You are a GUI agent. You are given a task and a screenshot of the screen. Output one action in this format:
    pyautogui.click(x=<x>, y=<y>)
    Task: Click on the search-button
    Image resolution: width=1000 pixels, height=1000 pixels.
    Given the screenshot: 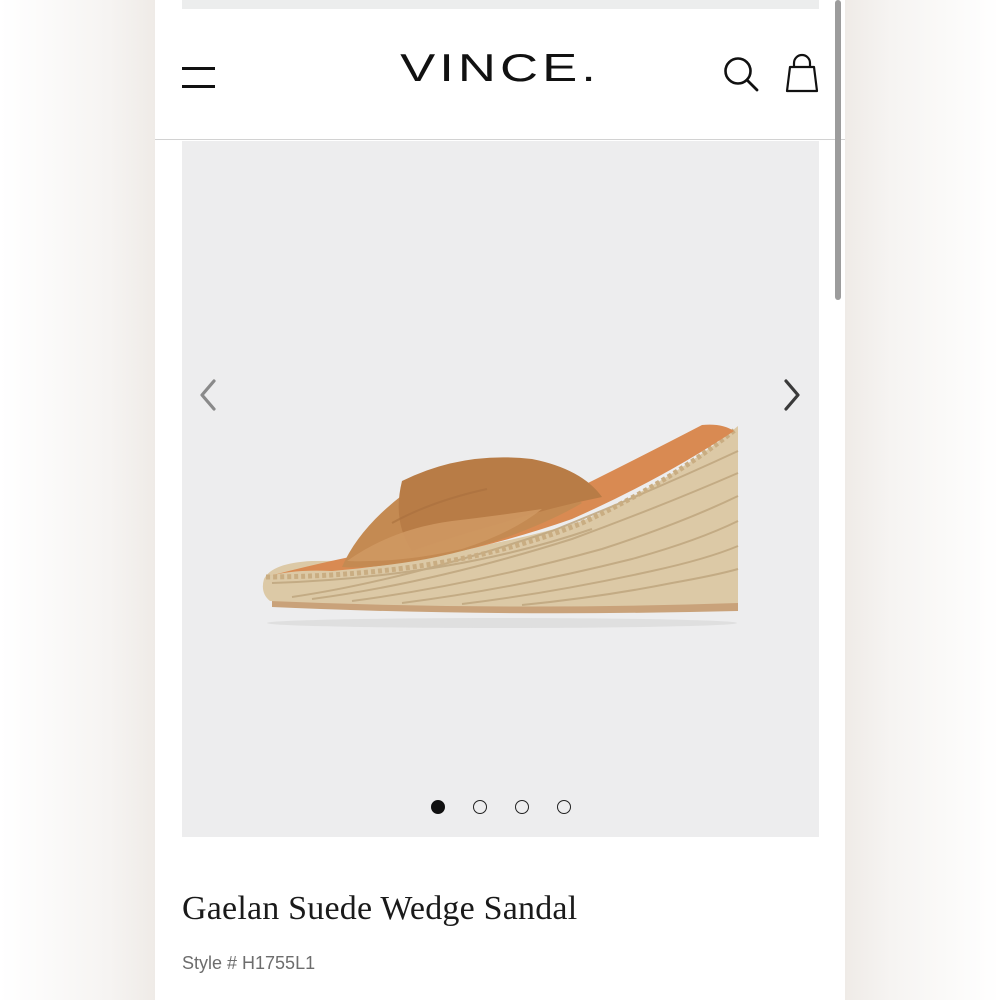 What is the action you would take?
    pyautogui.click(x=741, y=74)
    